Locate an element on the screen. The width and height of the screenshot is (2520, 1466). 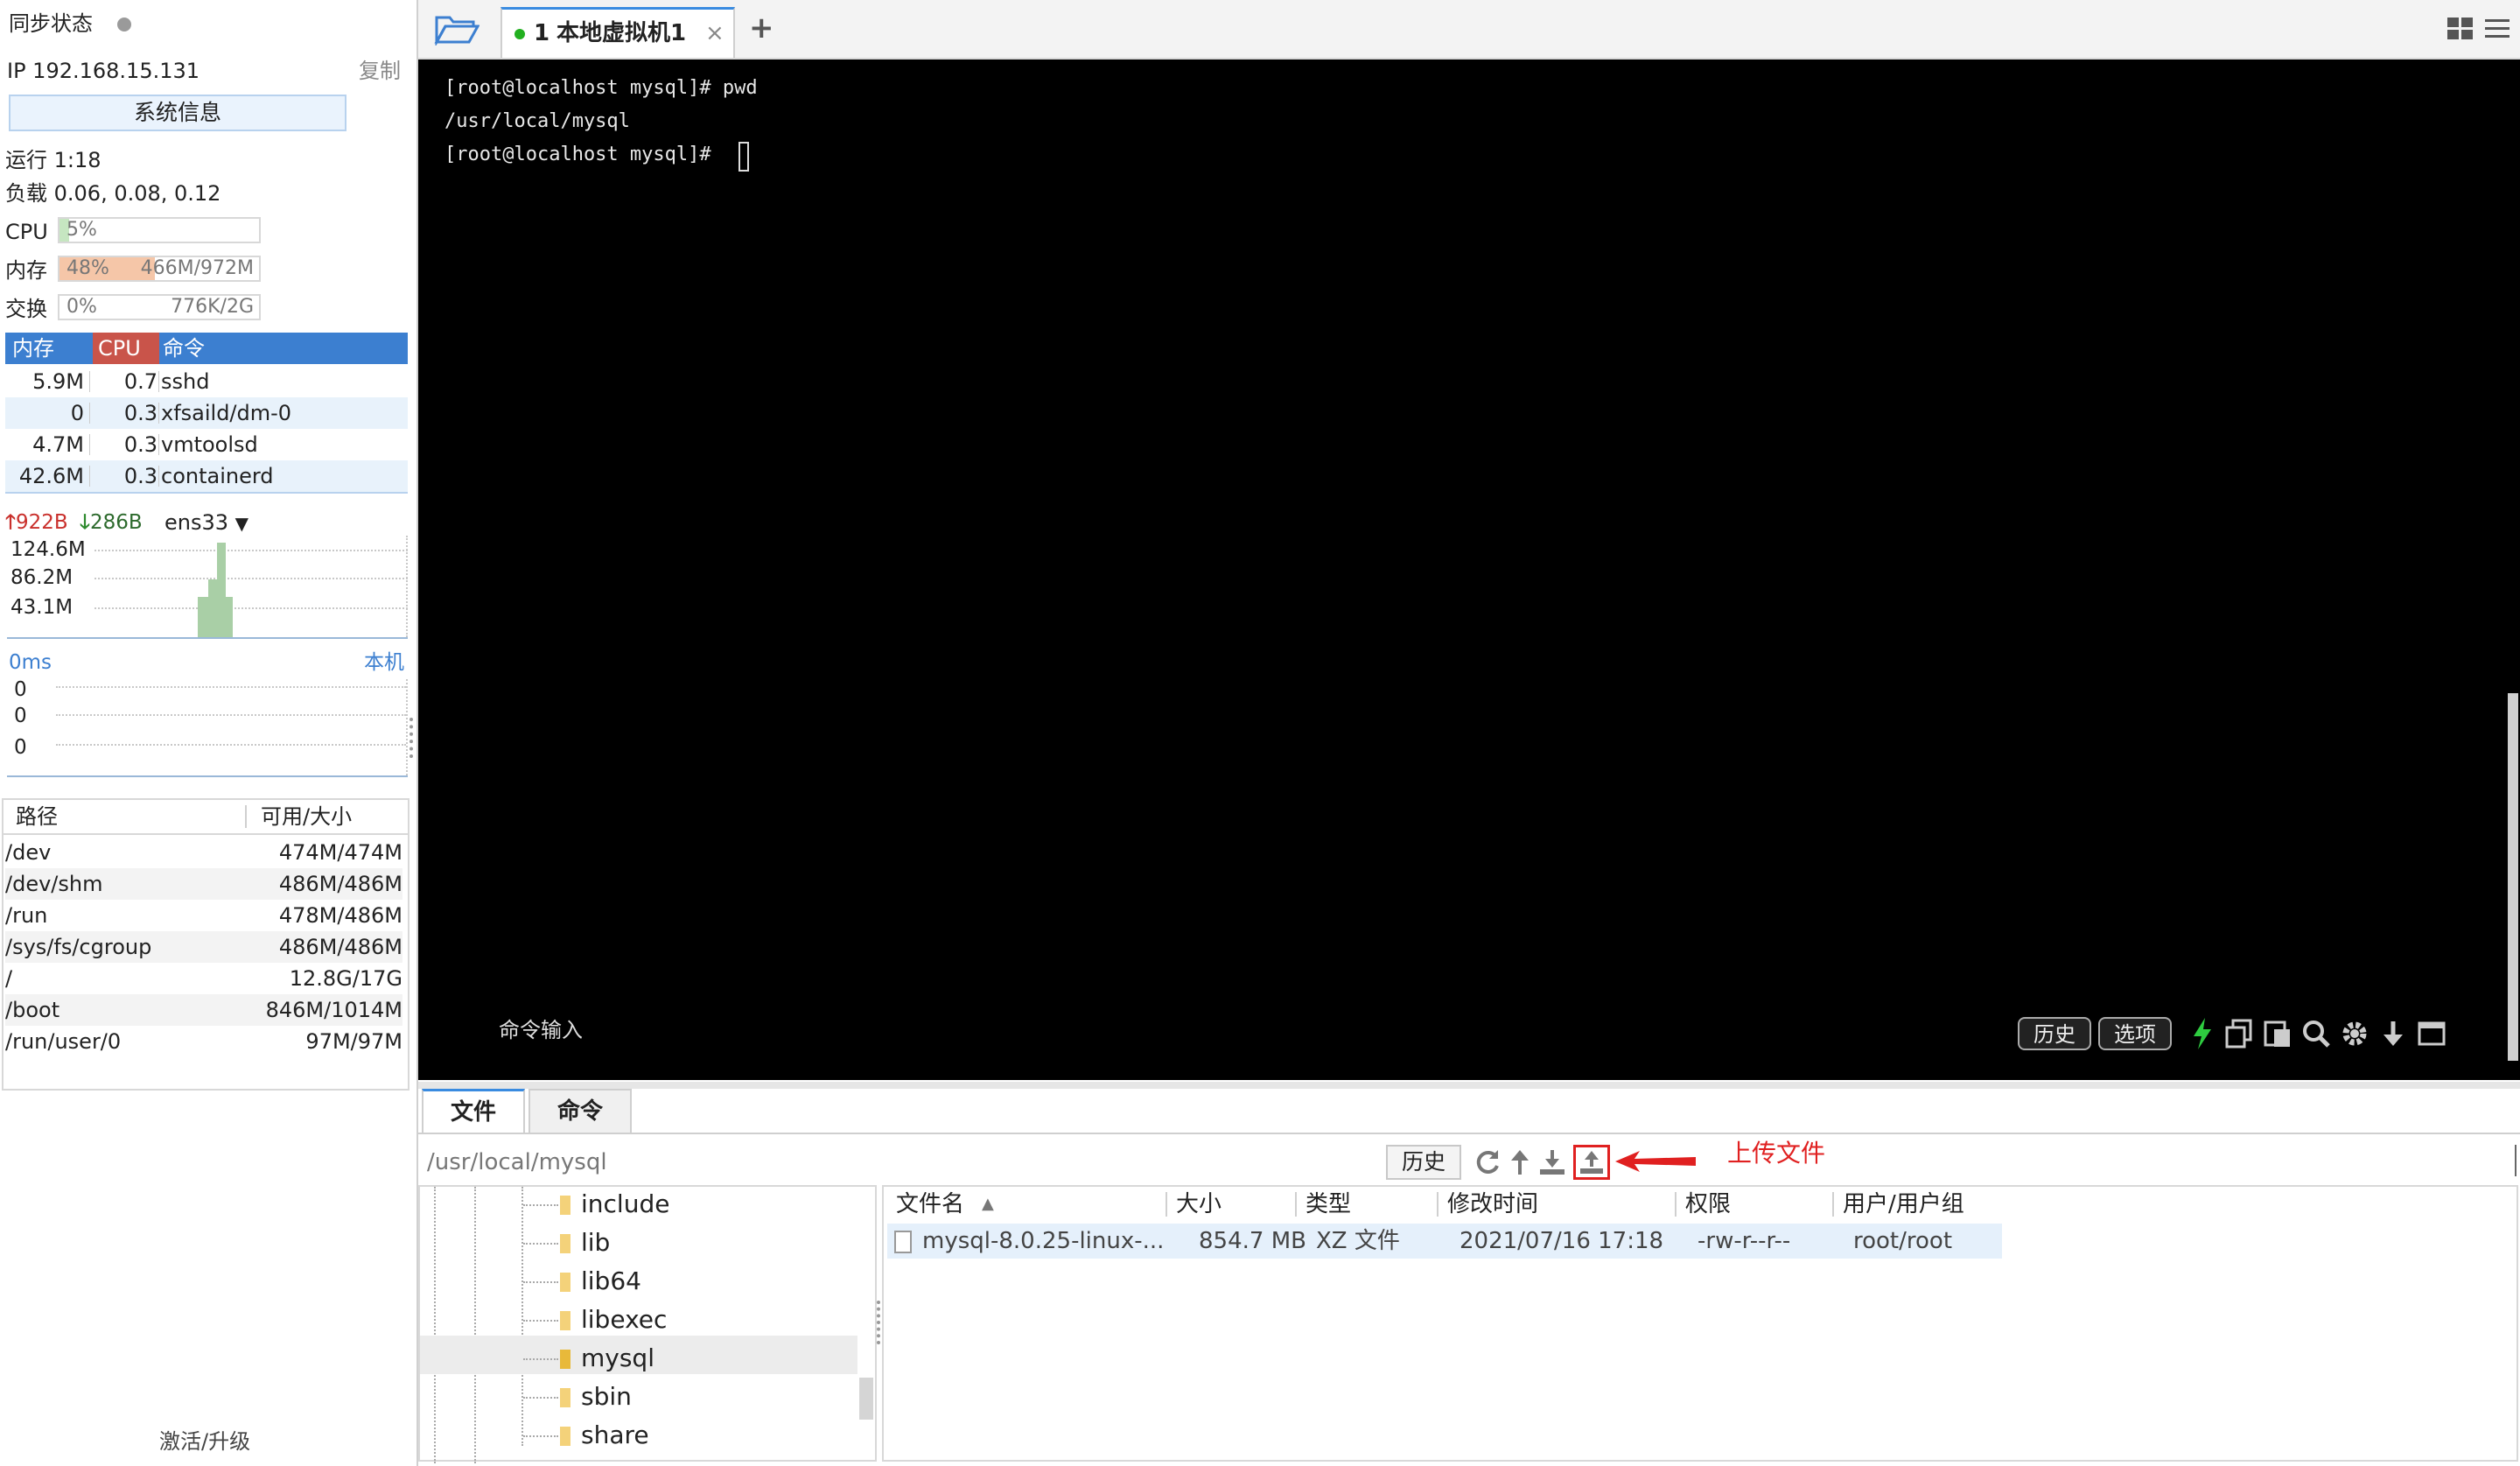
process-row: 4.7M 0.3 vmtoolsd is located at coordinates (206, 444).